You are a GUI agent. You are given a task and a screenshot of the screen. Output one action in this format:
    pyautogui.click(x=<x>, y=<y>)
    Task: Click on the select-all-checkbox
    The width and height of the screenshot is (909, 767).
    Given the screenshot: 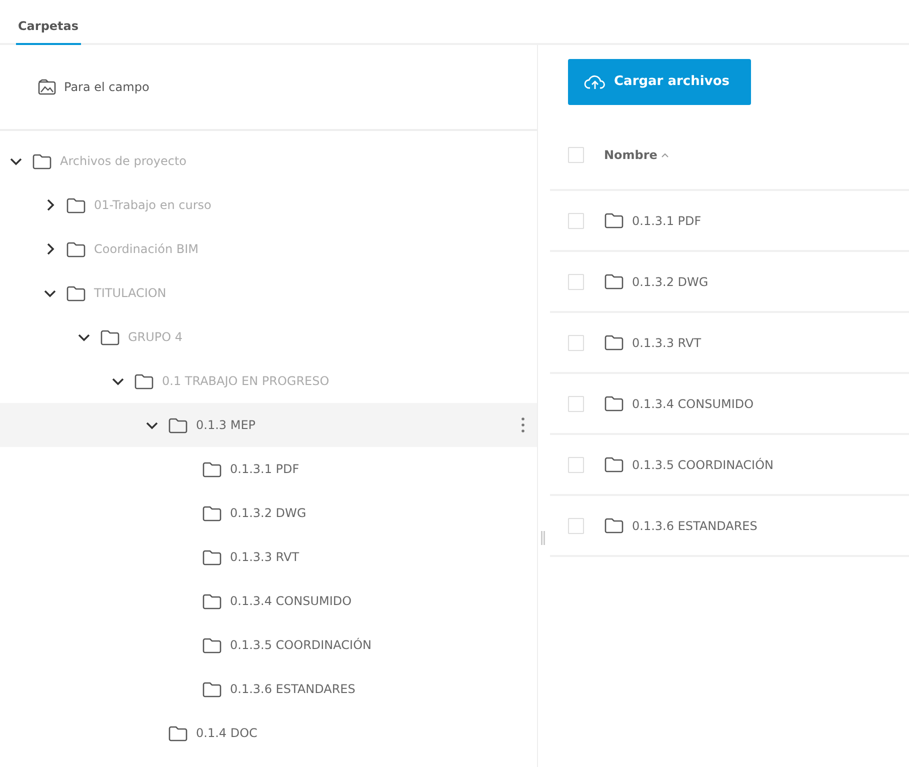 What is the action you would take?
    pyautogui.click(x=576, y=155)
    